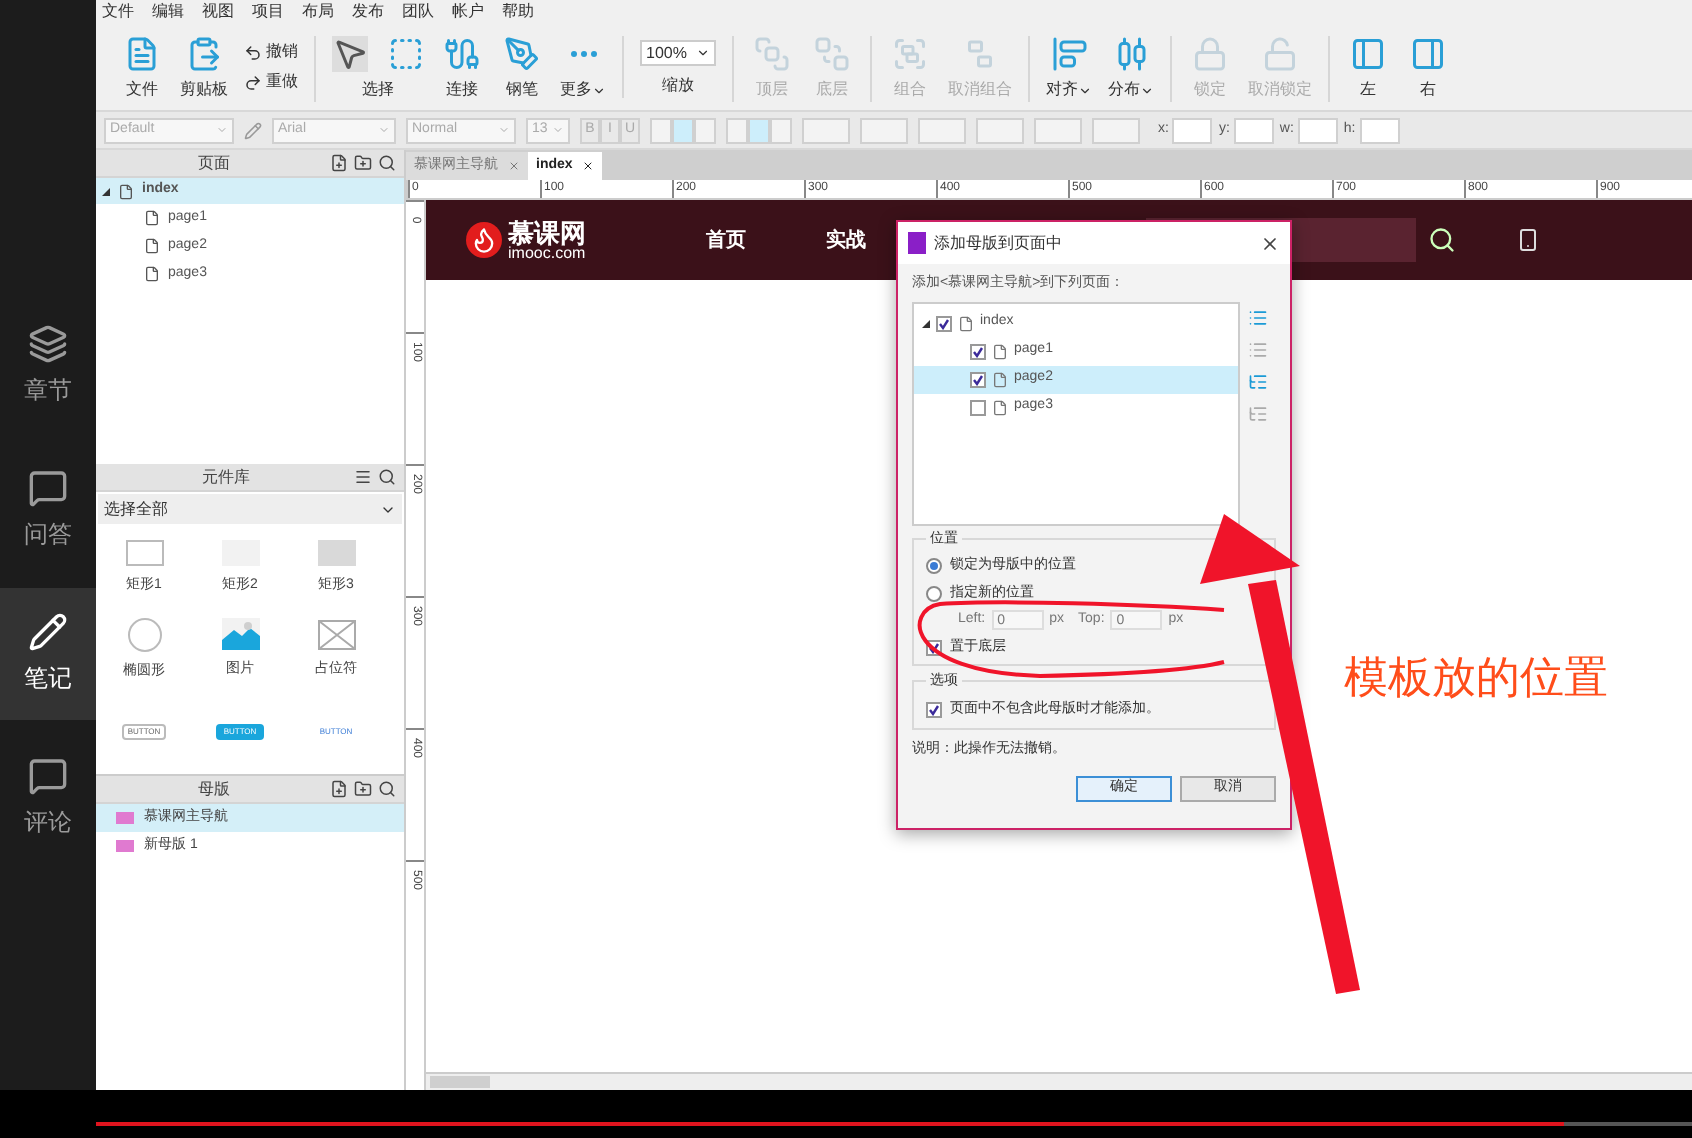  I want to click on send-back-icon, so click(832, 54).